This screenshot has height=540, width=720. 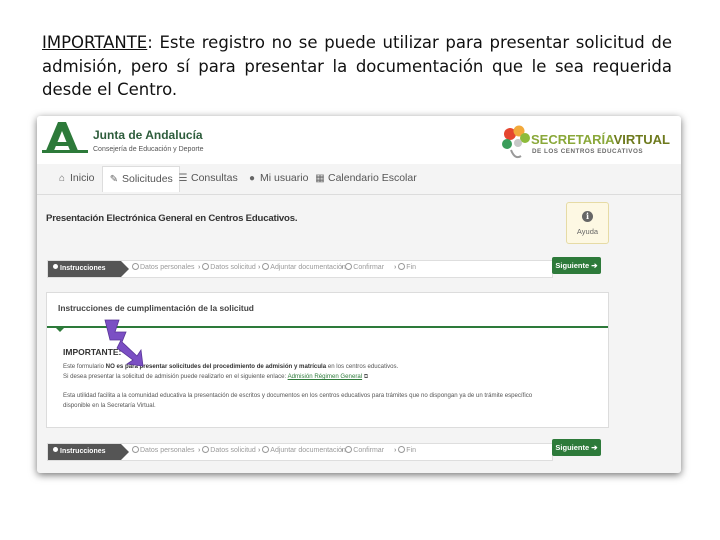 I want to click on help-button: i Ayuda, so click(x=587, y=223).